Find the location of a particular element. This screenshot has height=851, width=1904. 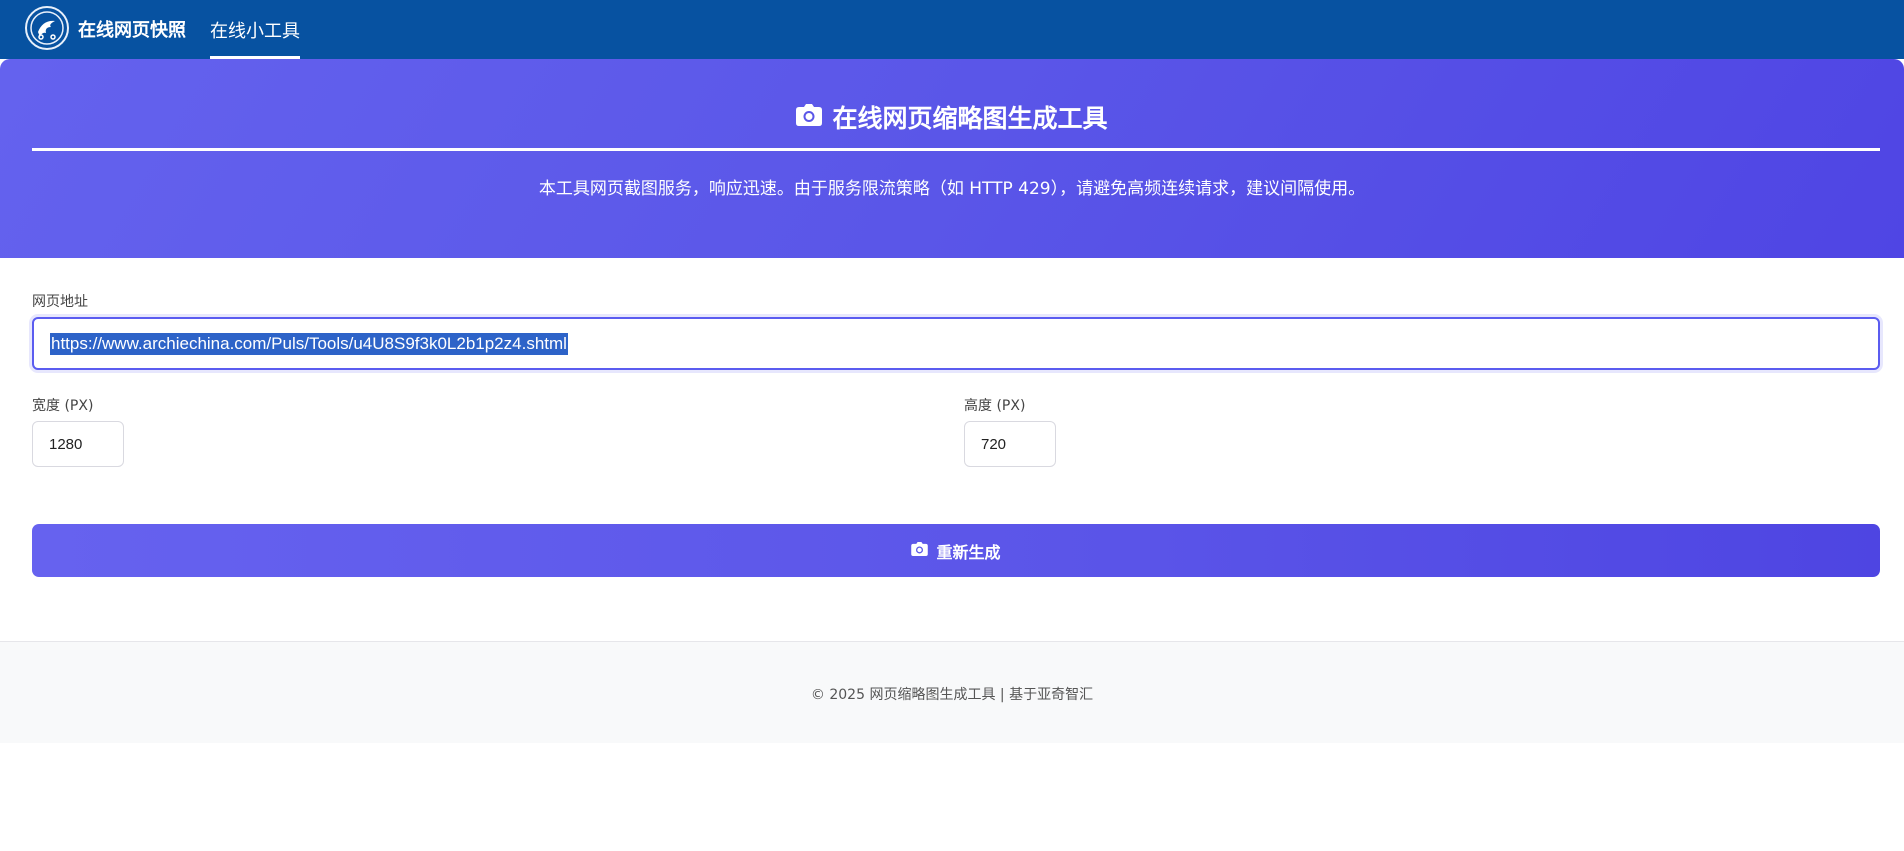

nav-item-tools: 在线小工具 is located at coordinates (255, 29).